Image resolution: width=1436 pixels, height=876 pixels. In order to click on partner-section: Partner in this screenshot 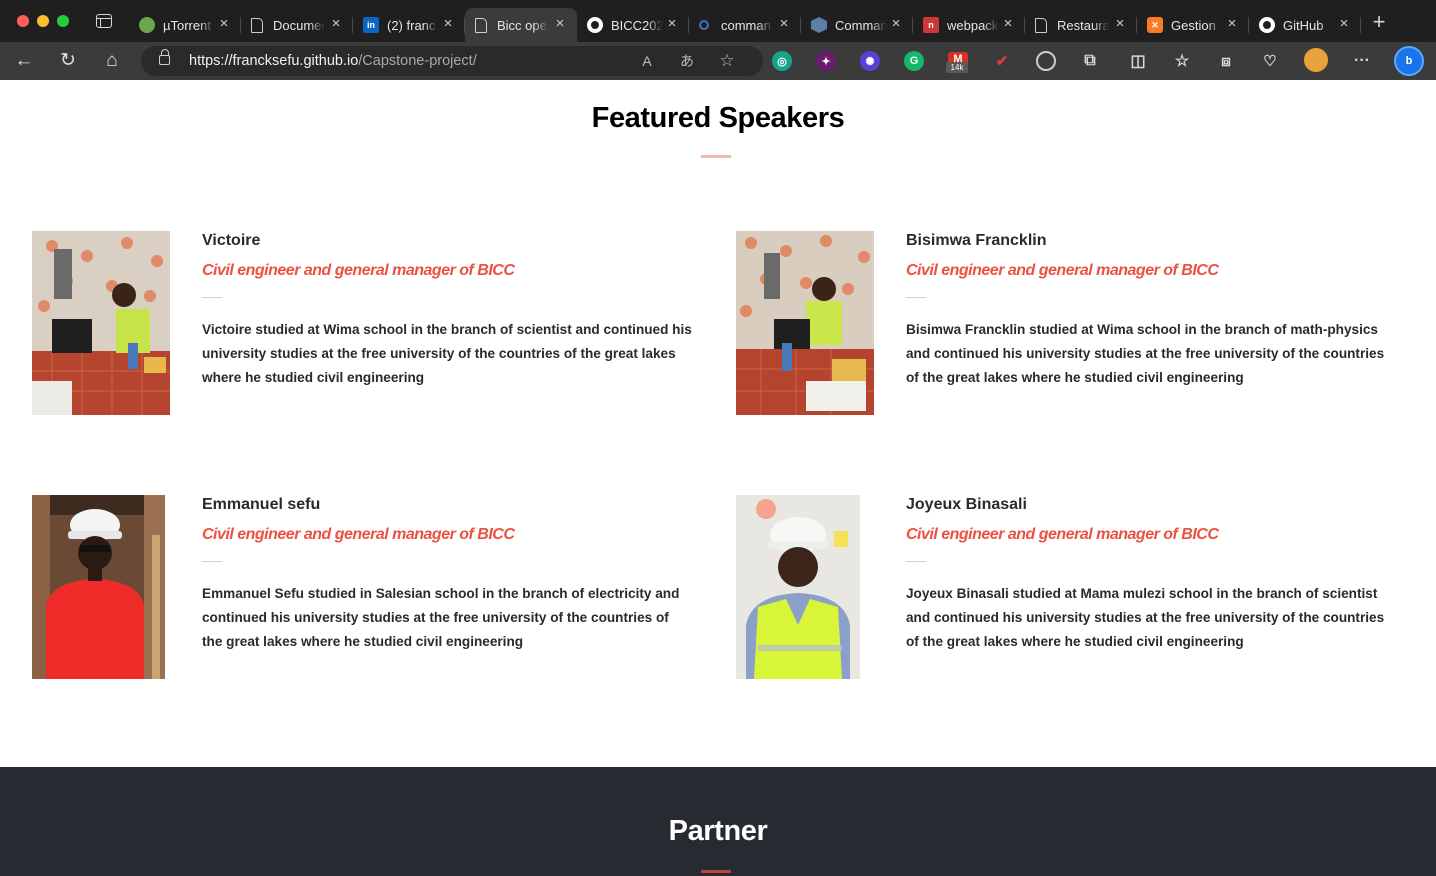, I will do `click(718, 821)`.